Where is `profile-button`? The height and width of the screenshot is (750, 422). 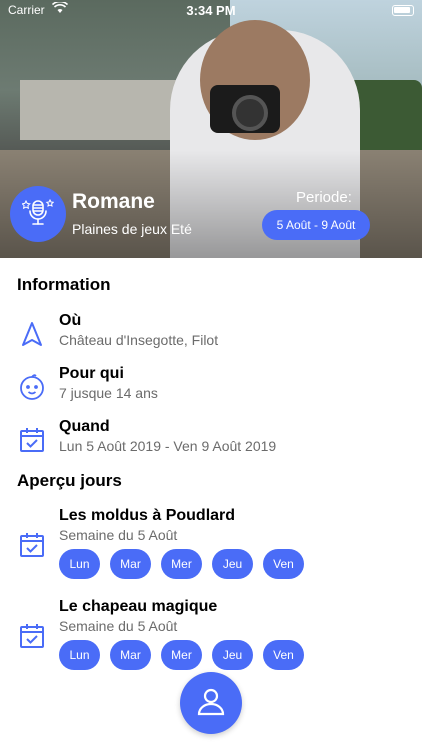 profile-button is located at coordinates (211, 703).